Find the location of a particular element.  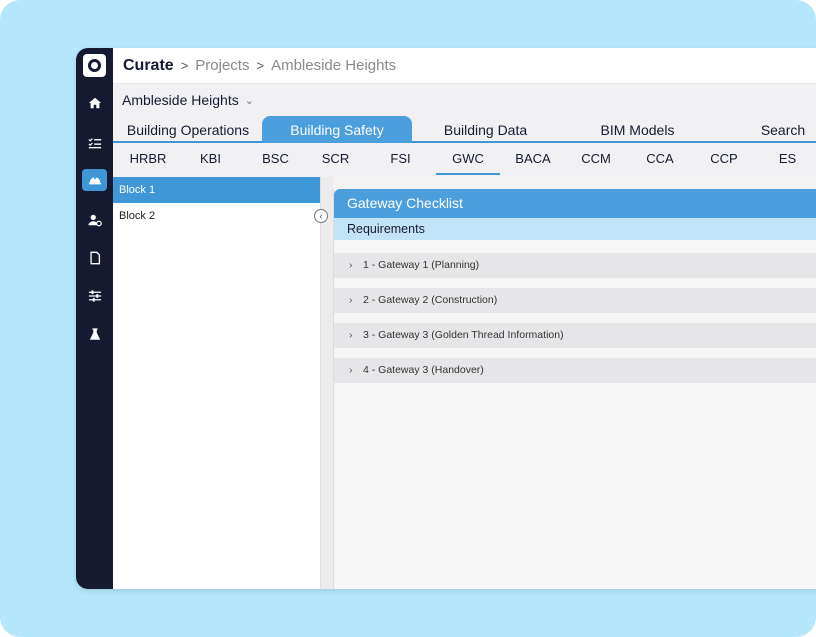

chevron-down-icon: ⌄ is located at coordinates (249, 100).